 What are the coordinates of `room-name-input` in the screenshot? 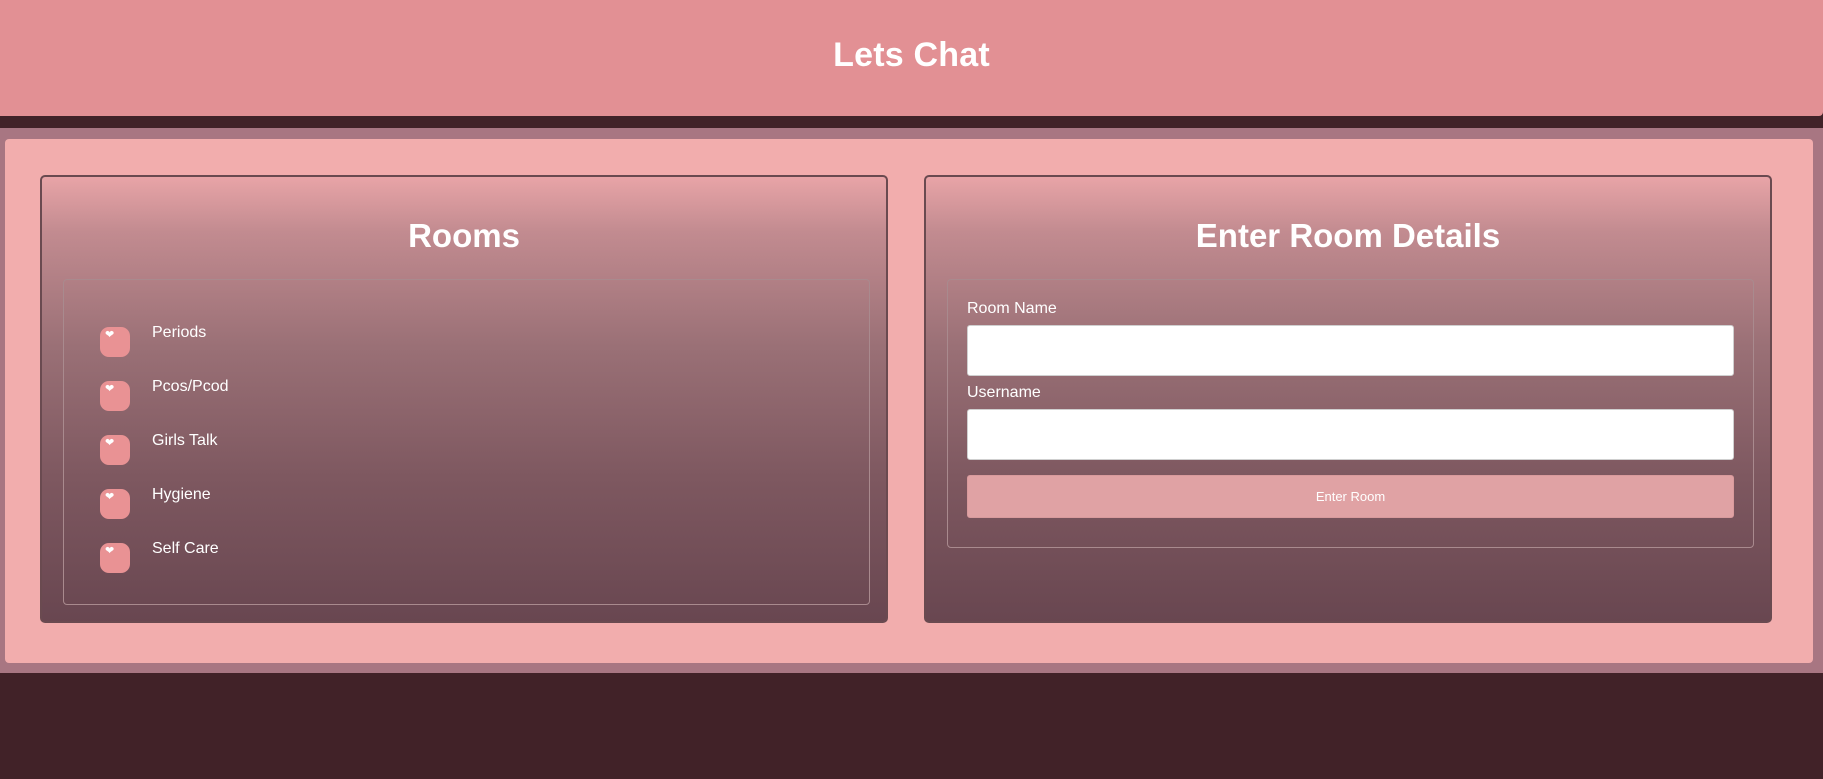 It's located at (1350, 350).